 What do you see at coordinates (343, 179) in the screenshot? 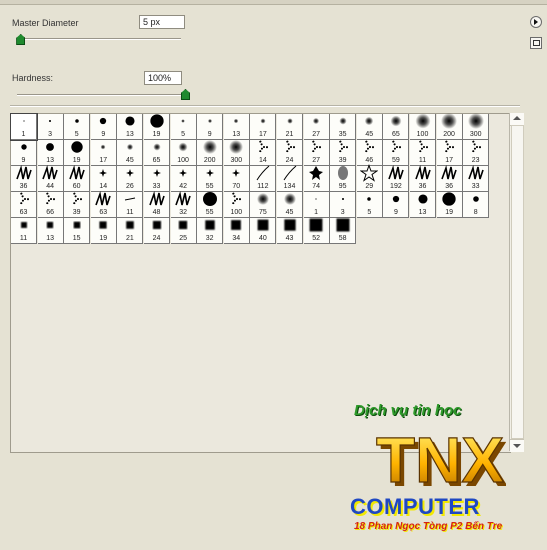
I see `brush-preset-cell: 95` at bounding box center [343, 179].